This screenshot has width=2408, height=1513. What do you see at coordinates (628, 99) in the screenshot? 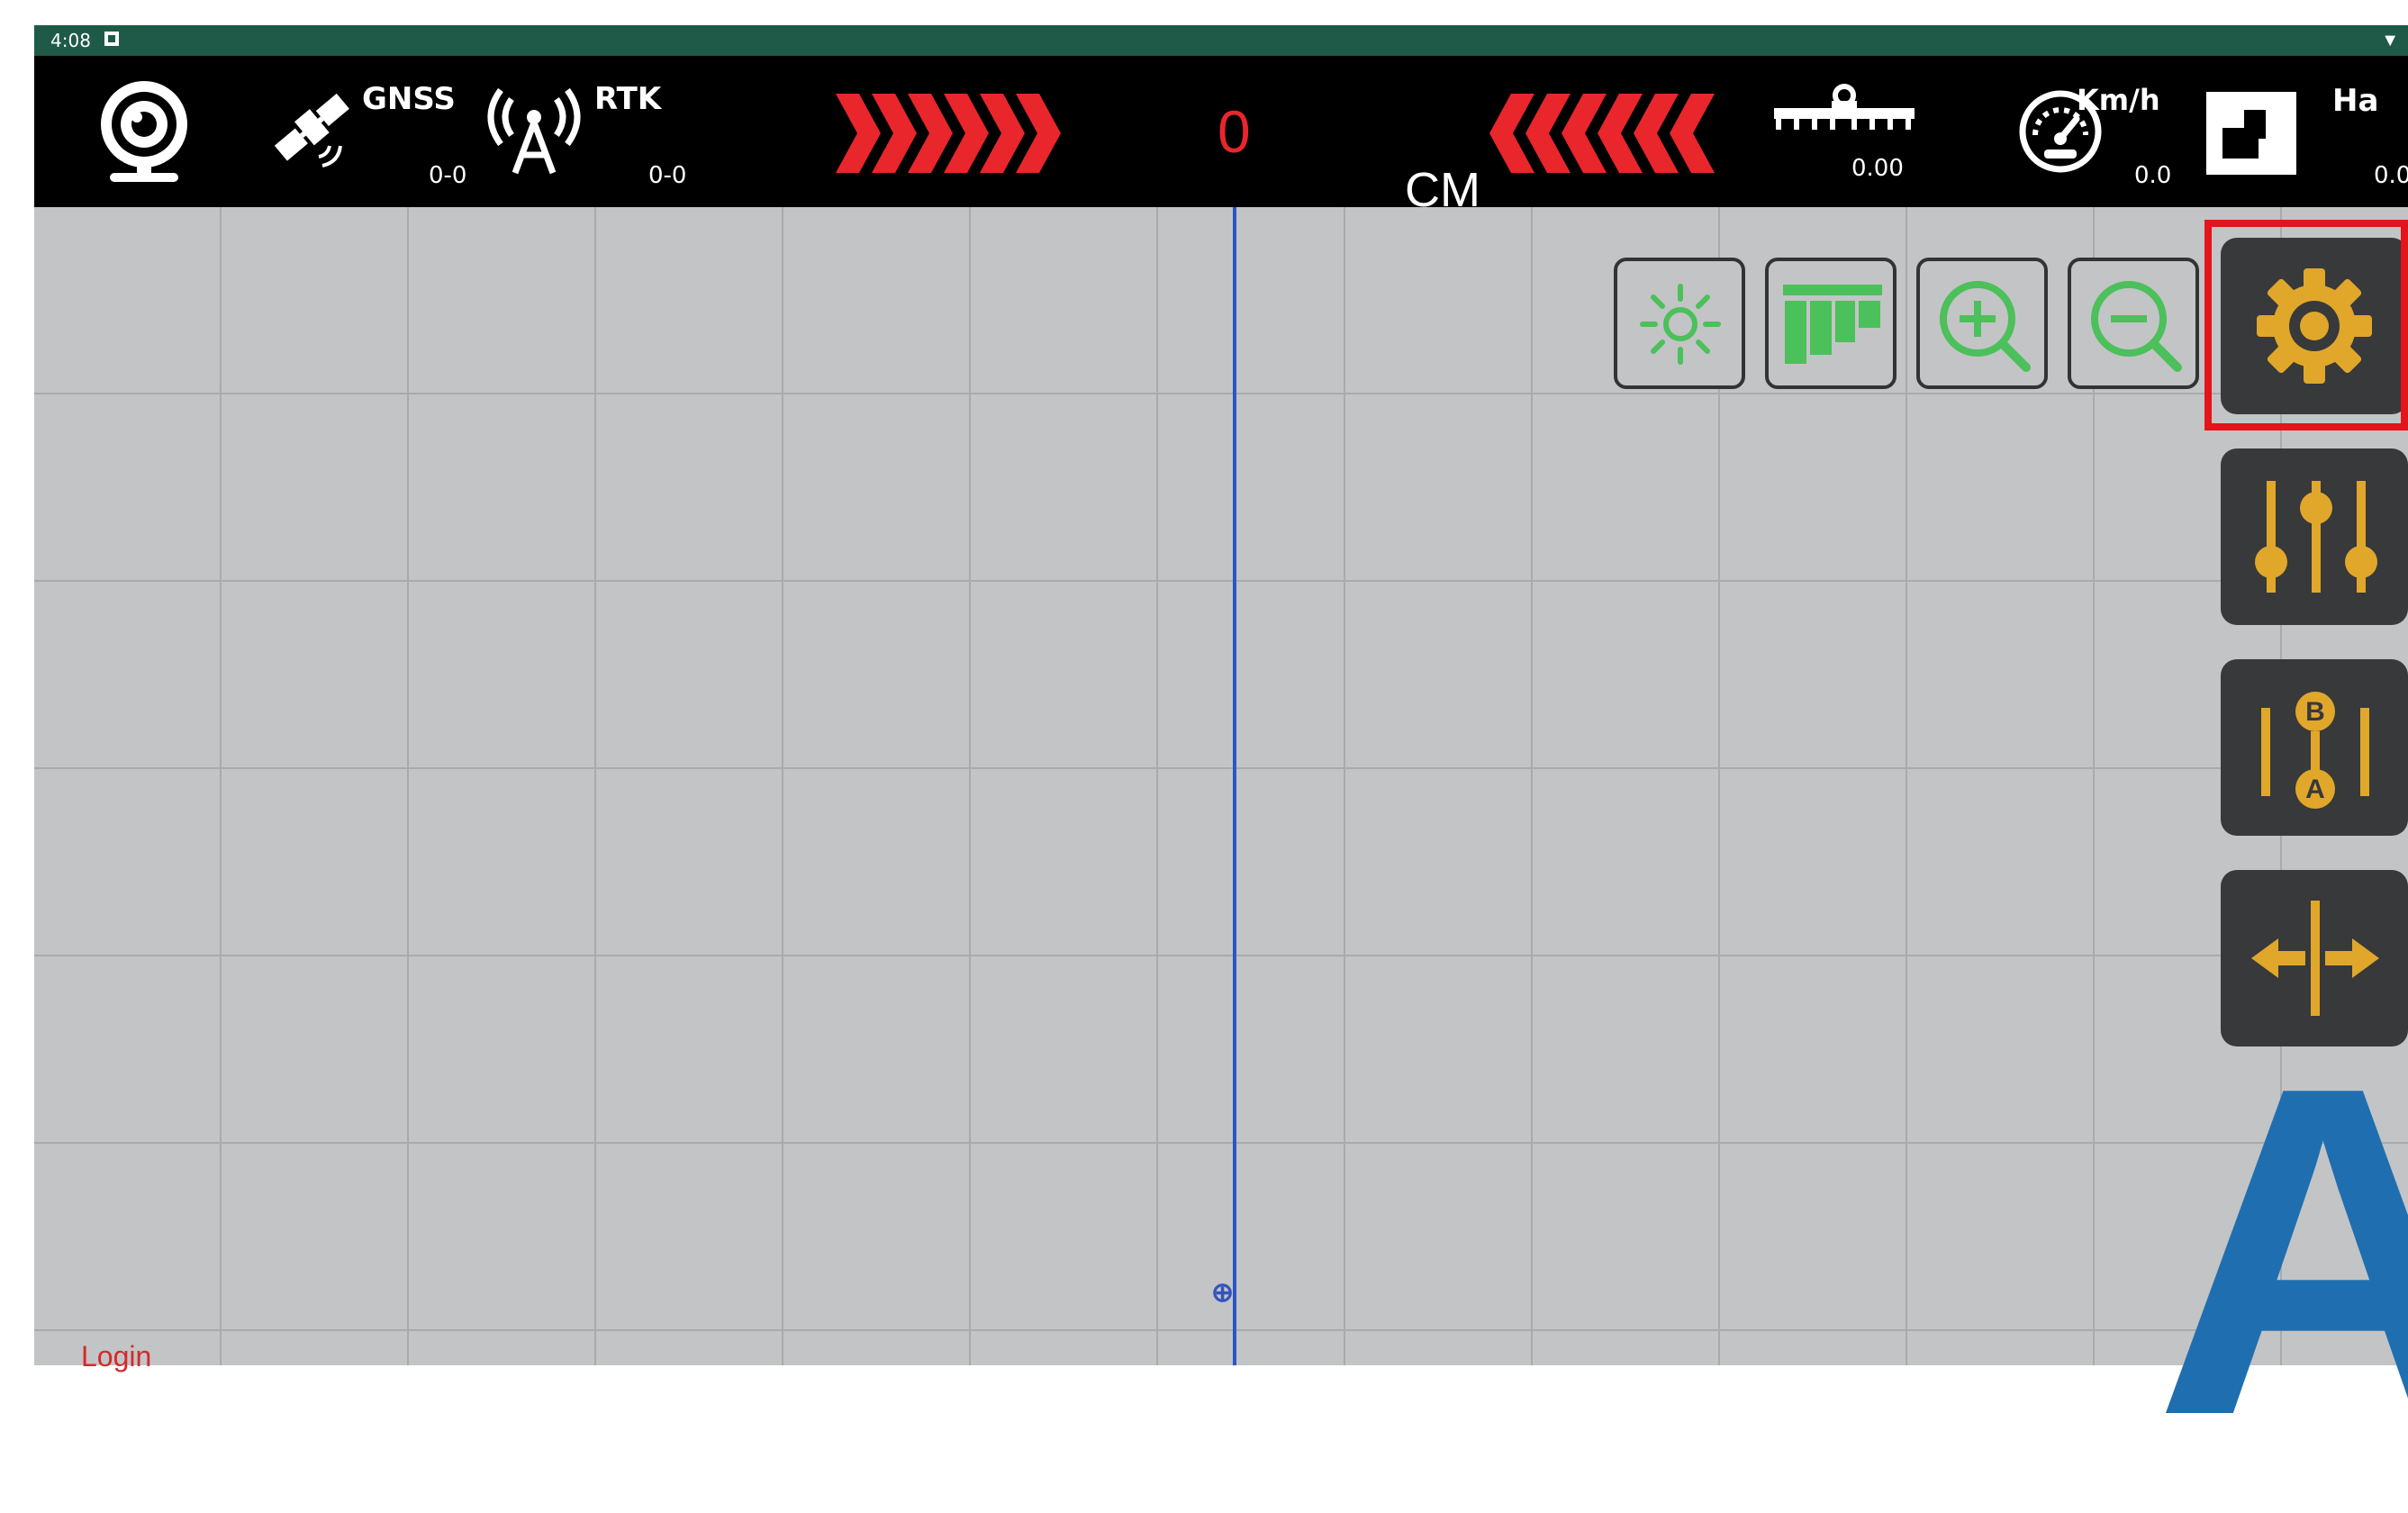
I see `rtk-label: RTK` at bounding box center [628, 99].